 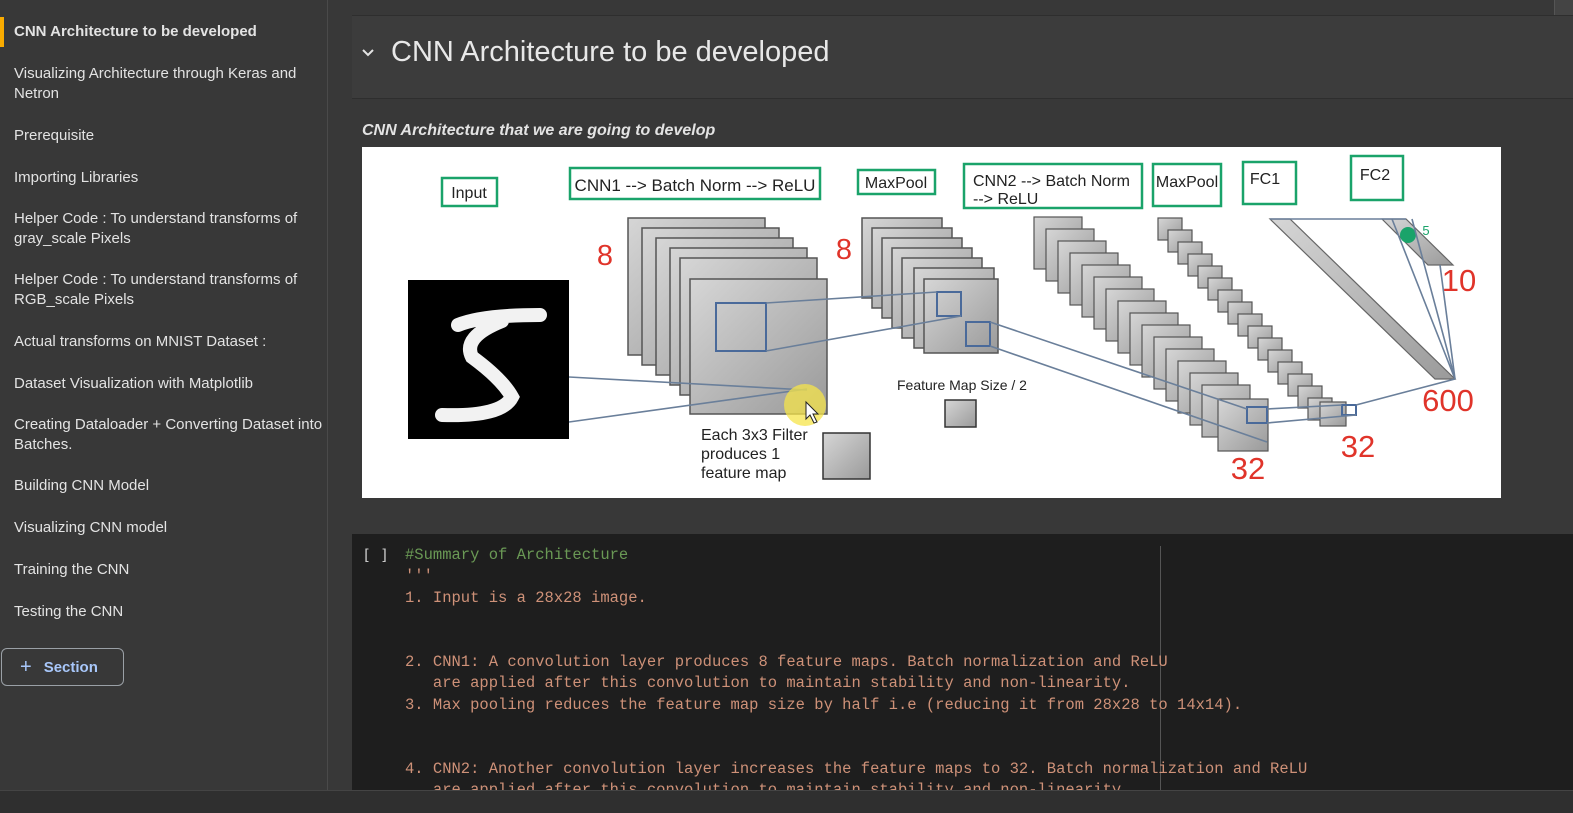 What do you see at coordinates (740, 454) in the screenshot?
I see `filter-note-2: produces 1` at bounding box center [740, 454].